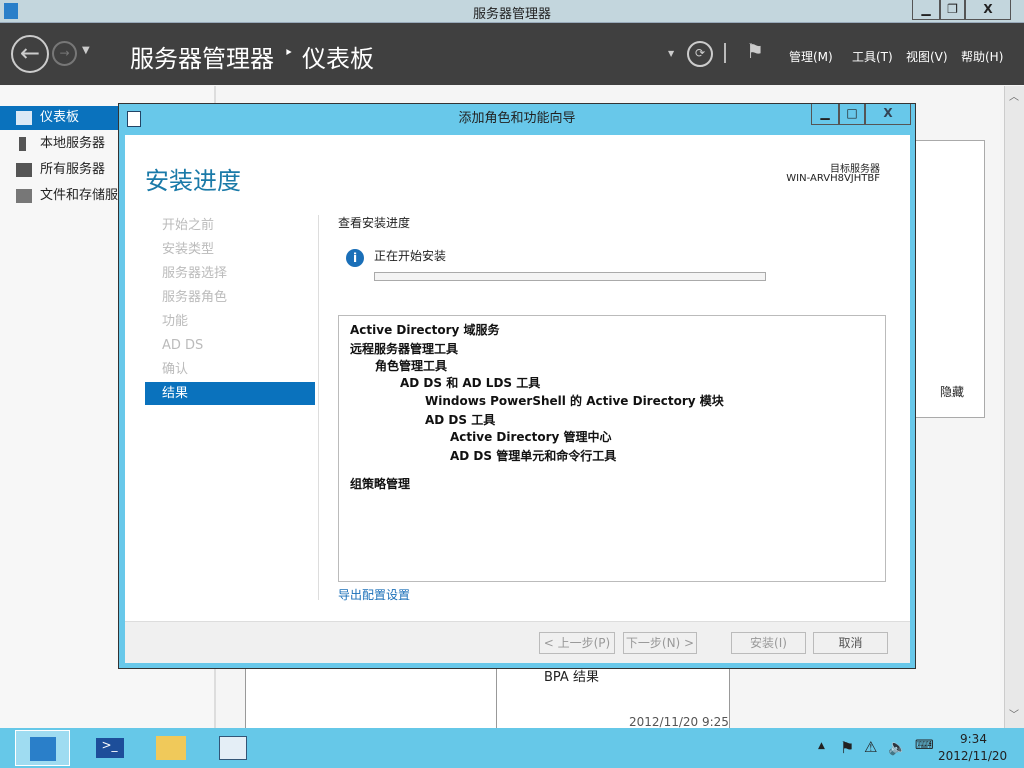  What do you see at coordinates (512, 748) in the screenshot?
I see `taskbar: >_ ▲ ⚑ ⚠ 🔈 ⌨ 9:34 2012/11/20` at bounding box center [512, 748].